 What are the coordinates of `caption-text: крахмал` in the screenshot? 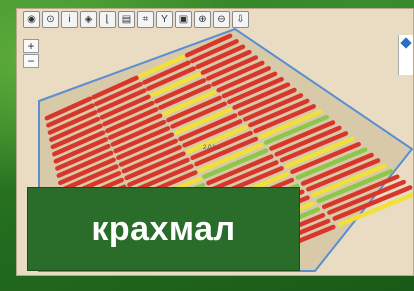 It's located at (163, 228).